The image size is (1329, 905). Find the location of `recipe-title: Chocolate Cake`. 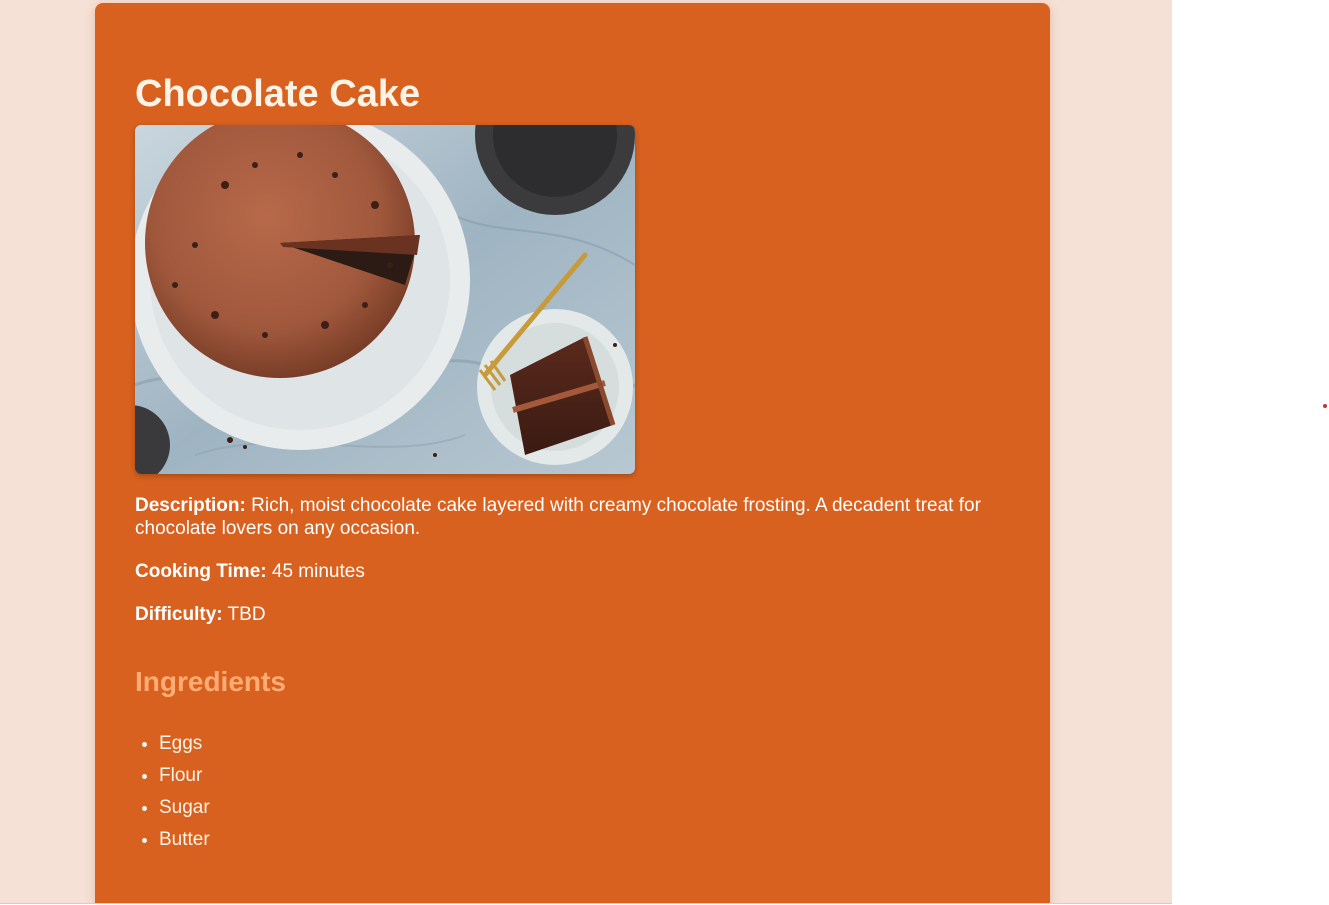

recipe-title: Chocolate Cake is located at coordinates (278, 94).